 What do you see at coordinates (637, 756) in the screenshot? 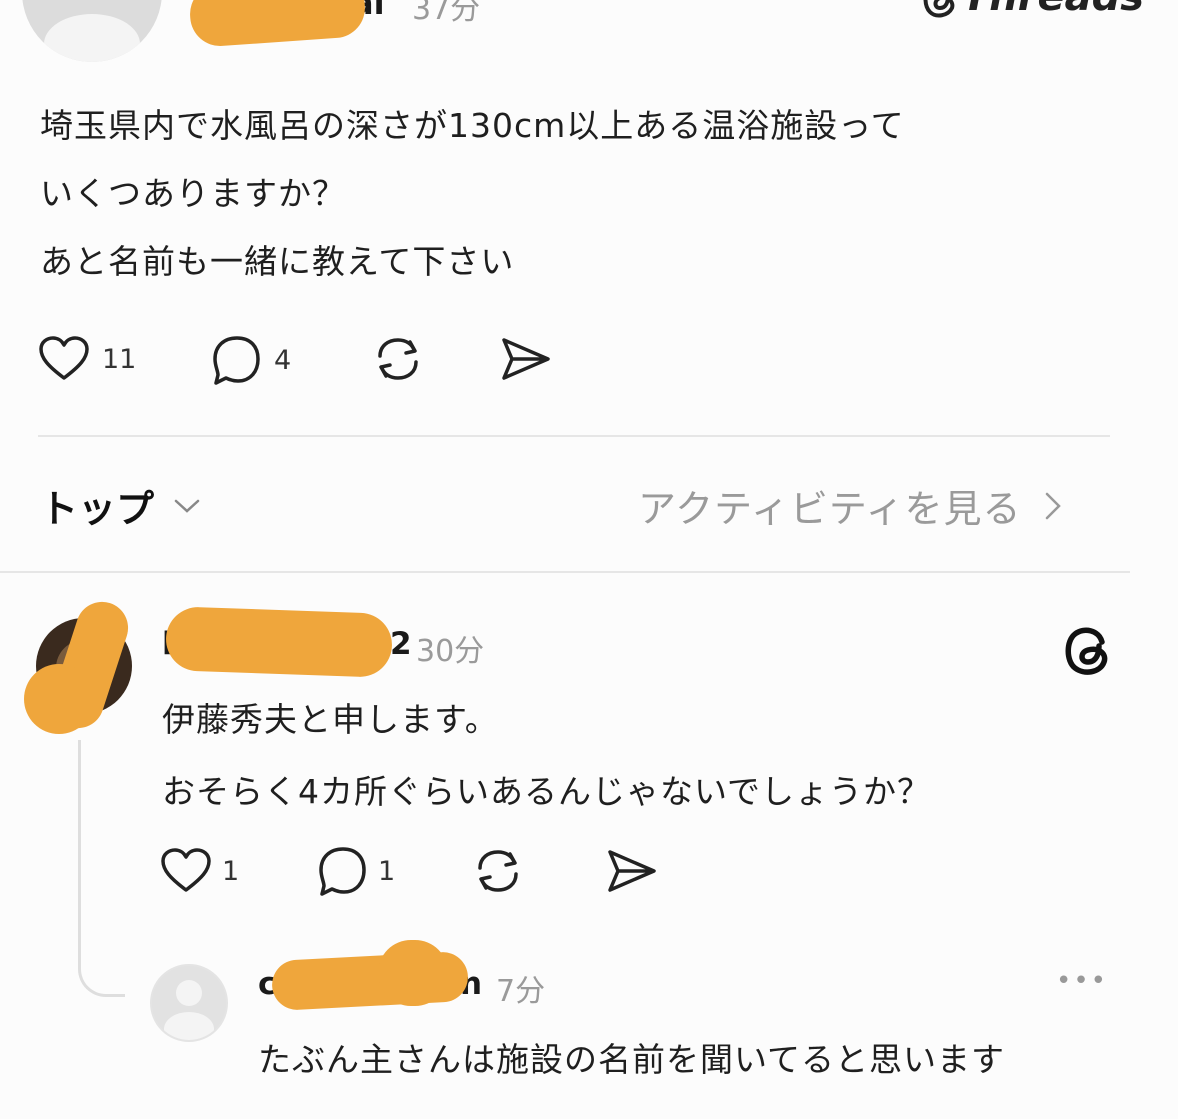
I see `reply1-body: 伊藤秀夫と申します。 おそらく4カ所ぐらいあるんじゃないでしょうか？` at bounding box center [637, 756].